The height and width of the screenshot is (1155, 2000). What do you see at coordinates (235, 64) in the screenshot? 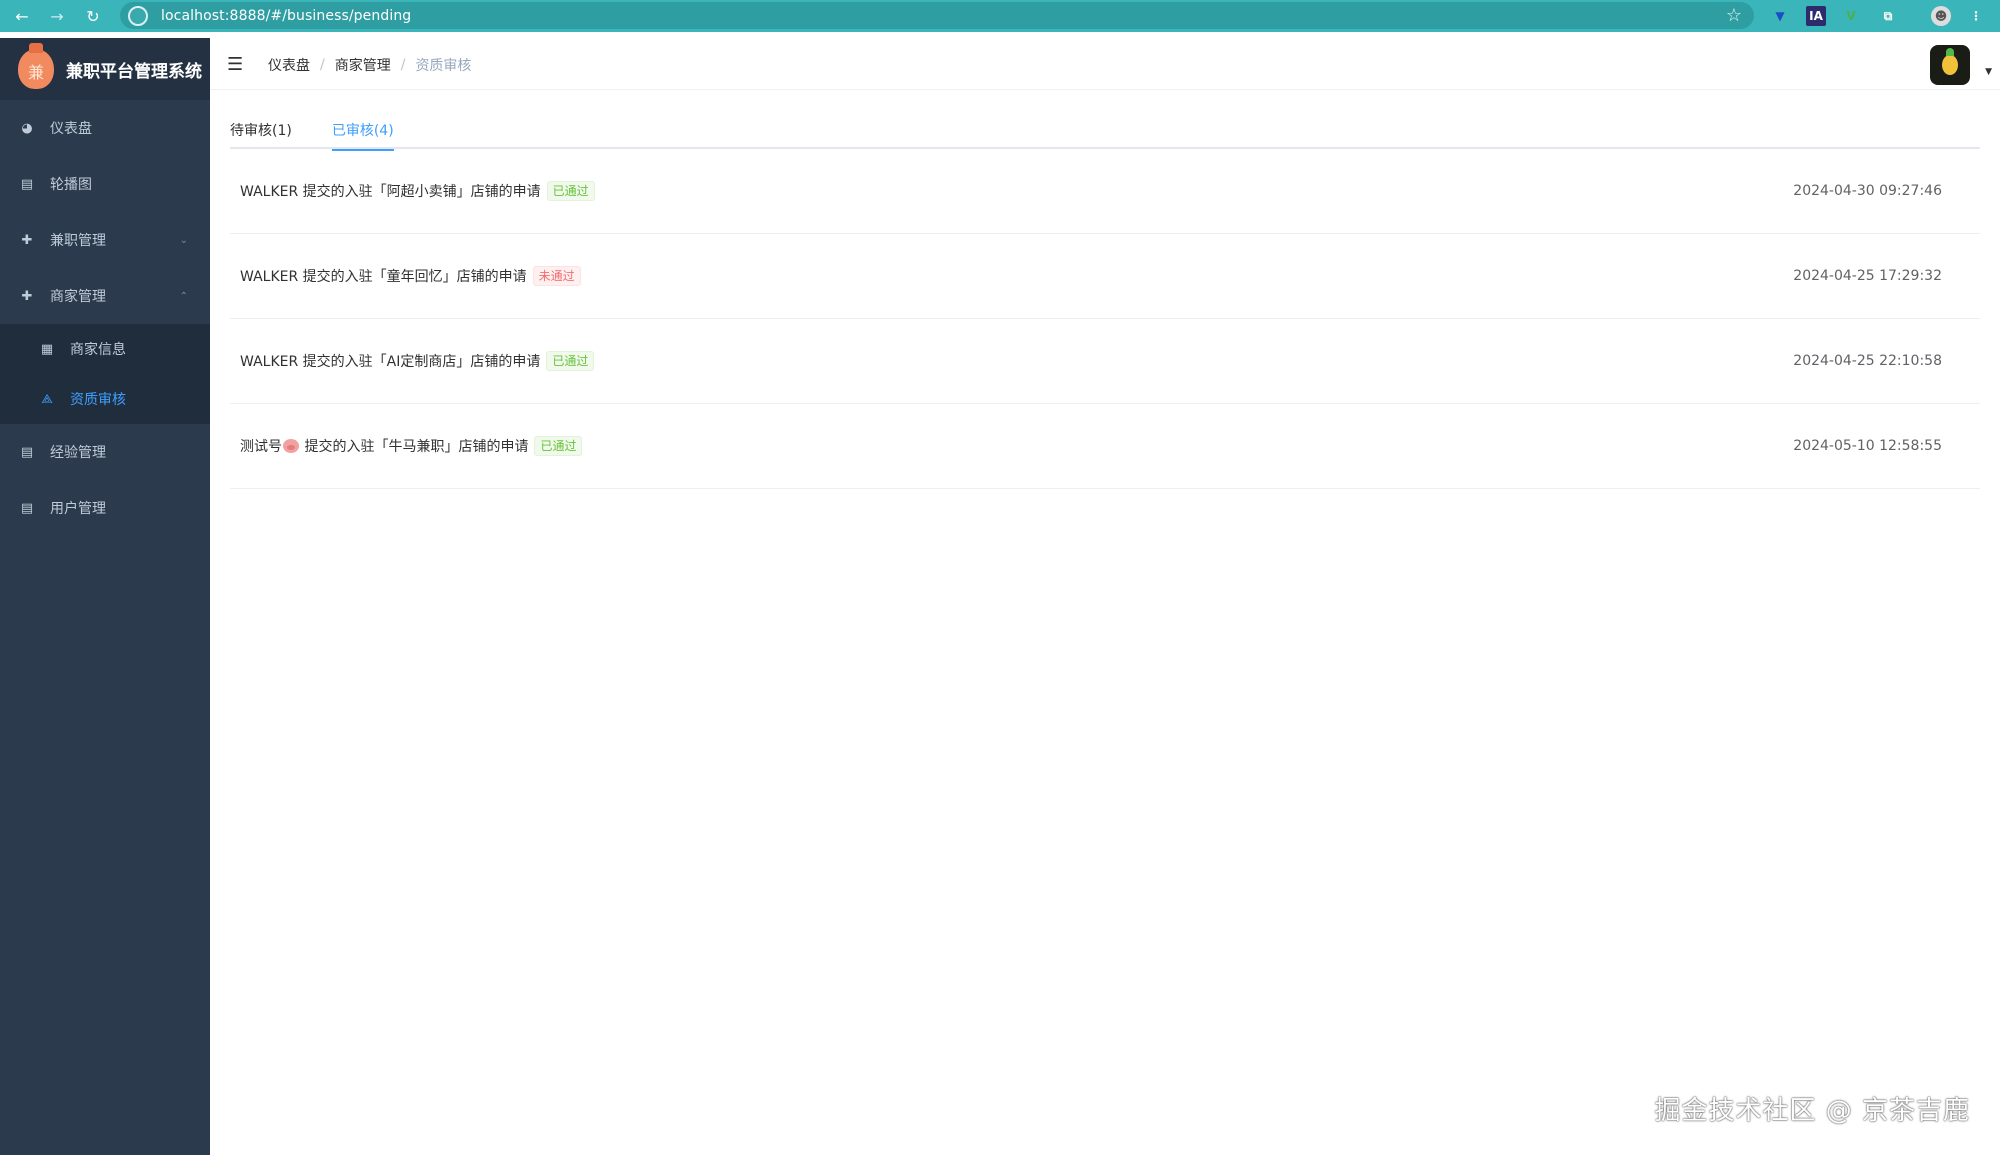
I see `menu-toggle-icon: ☰` at bounding box center [235, 64].